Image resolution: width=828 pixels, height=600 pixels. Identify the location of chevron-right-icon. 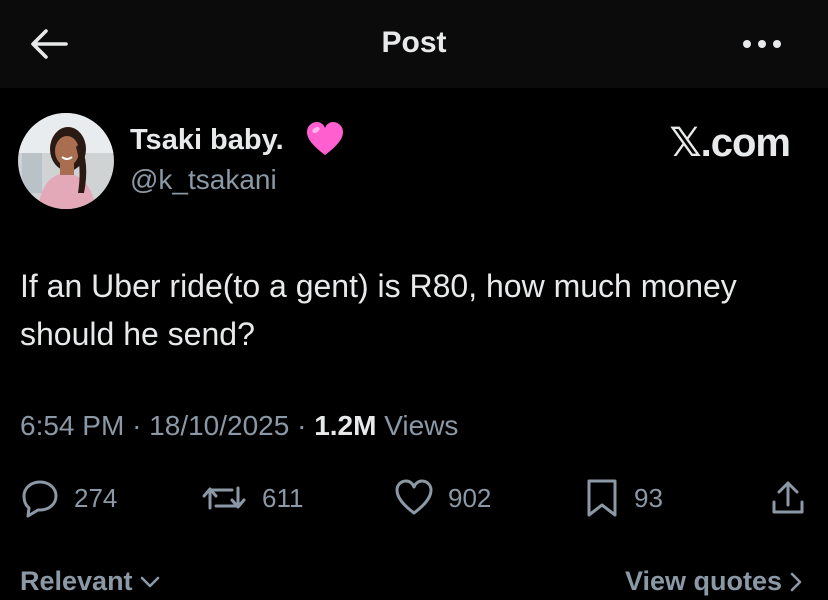
(796, 581).